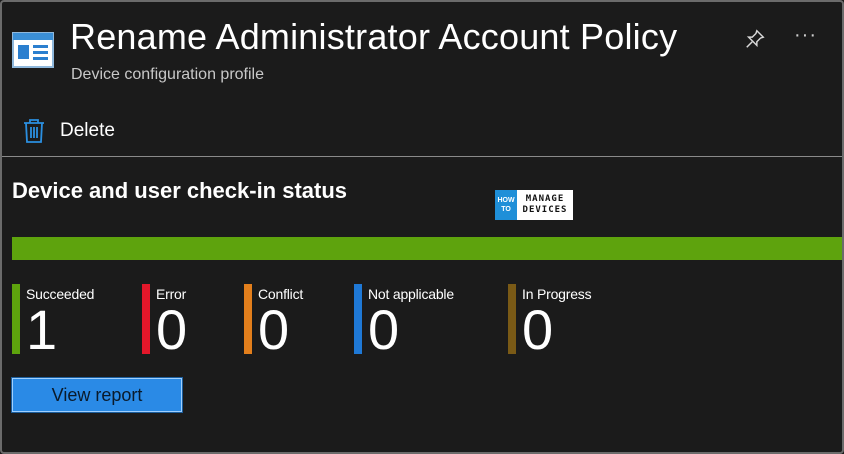 The image size is (844, 454). I want to click on watermark-logo: HOW TO MANAGE DEVICES, so click(534, 205).